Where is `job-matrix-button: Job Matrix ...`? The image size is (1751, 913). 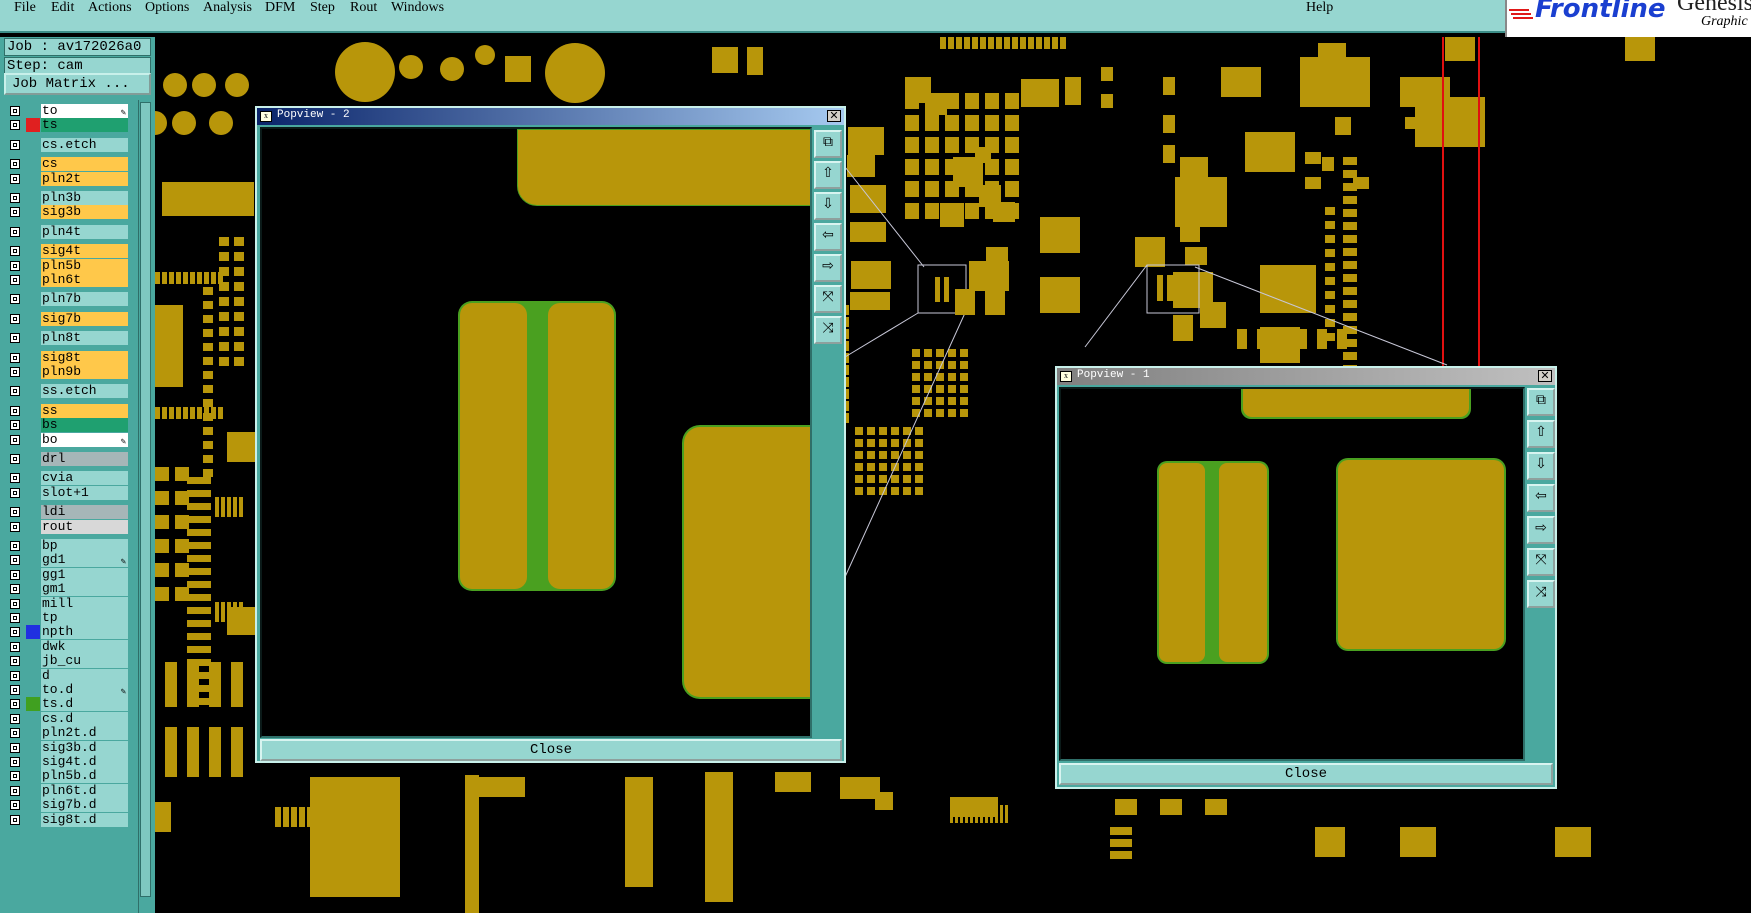
job-matrix-button: Job Matrix ... is located at coordinates (77, 84).